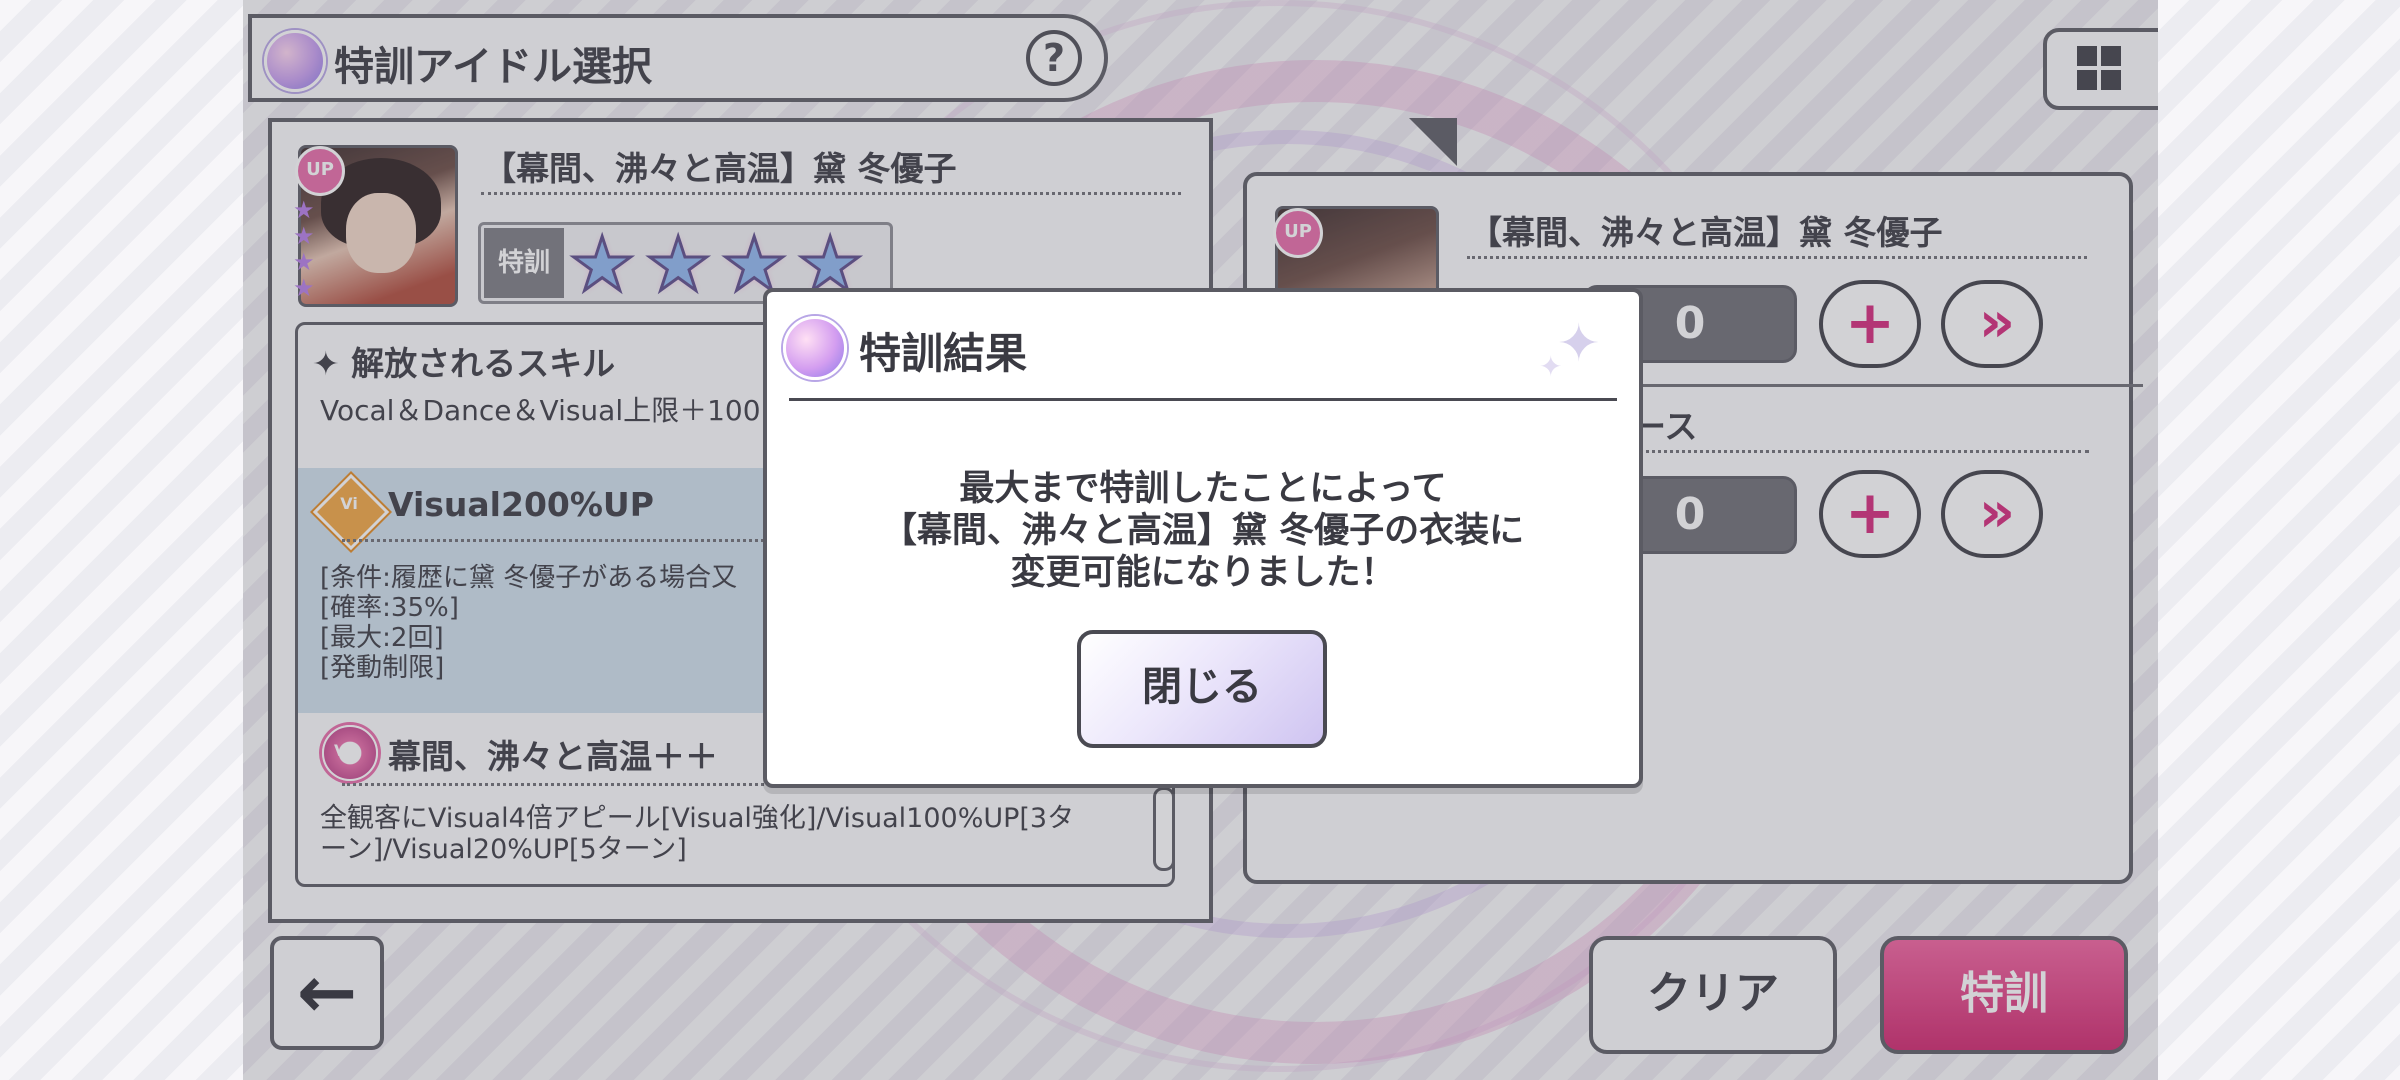 This screenshot has width=2400, height=1080. What do you see at coordinates (1203, 399) in the screenshot?
I see `dialog-divider` at bounding box center [1203, 399].